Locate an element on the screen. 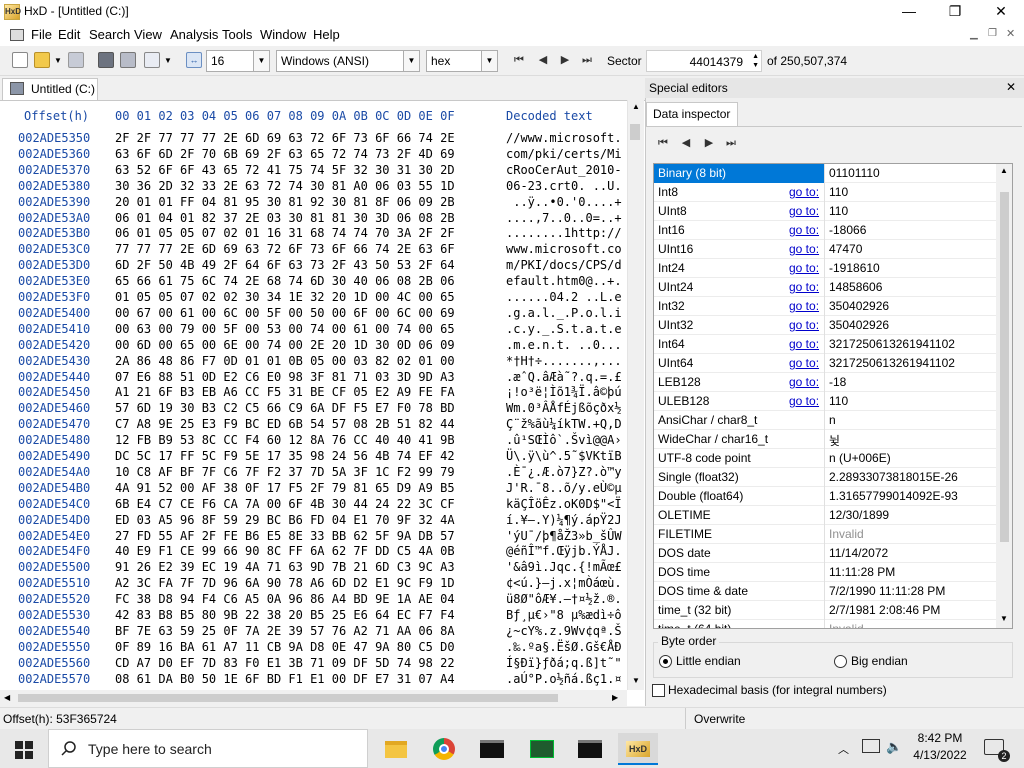 The image size is (1024, 768). inspector-row: Int16 go to: -18066 is located at coordinates (825, 230).